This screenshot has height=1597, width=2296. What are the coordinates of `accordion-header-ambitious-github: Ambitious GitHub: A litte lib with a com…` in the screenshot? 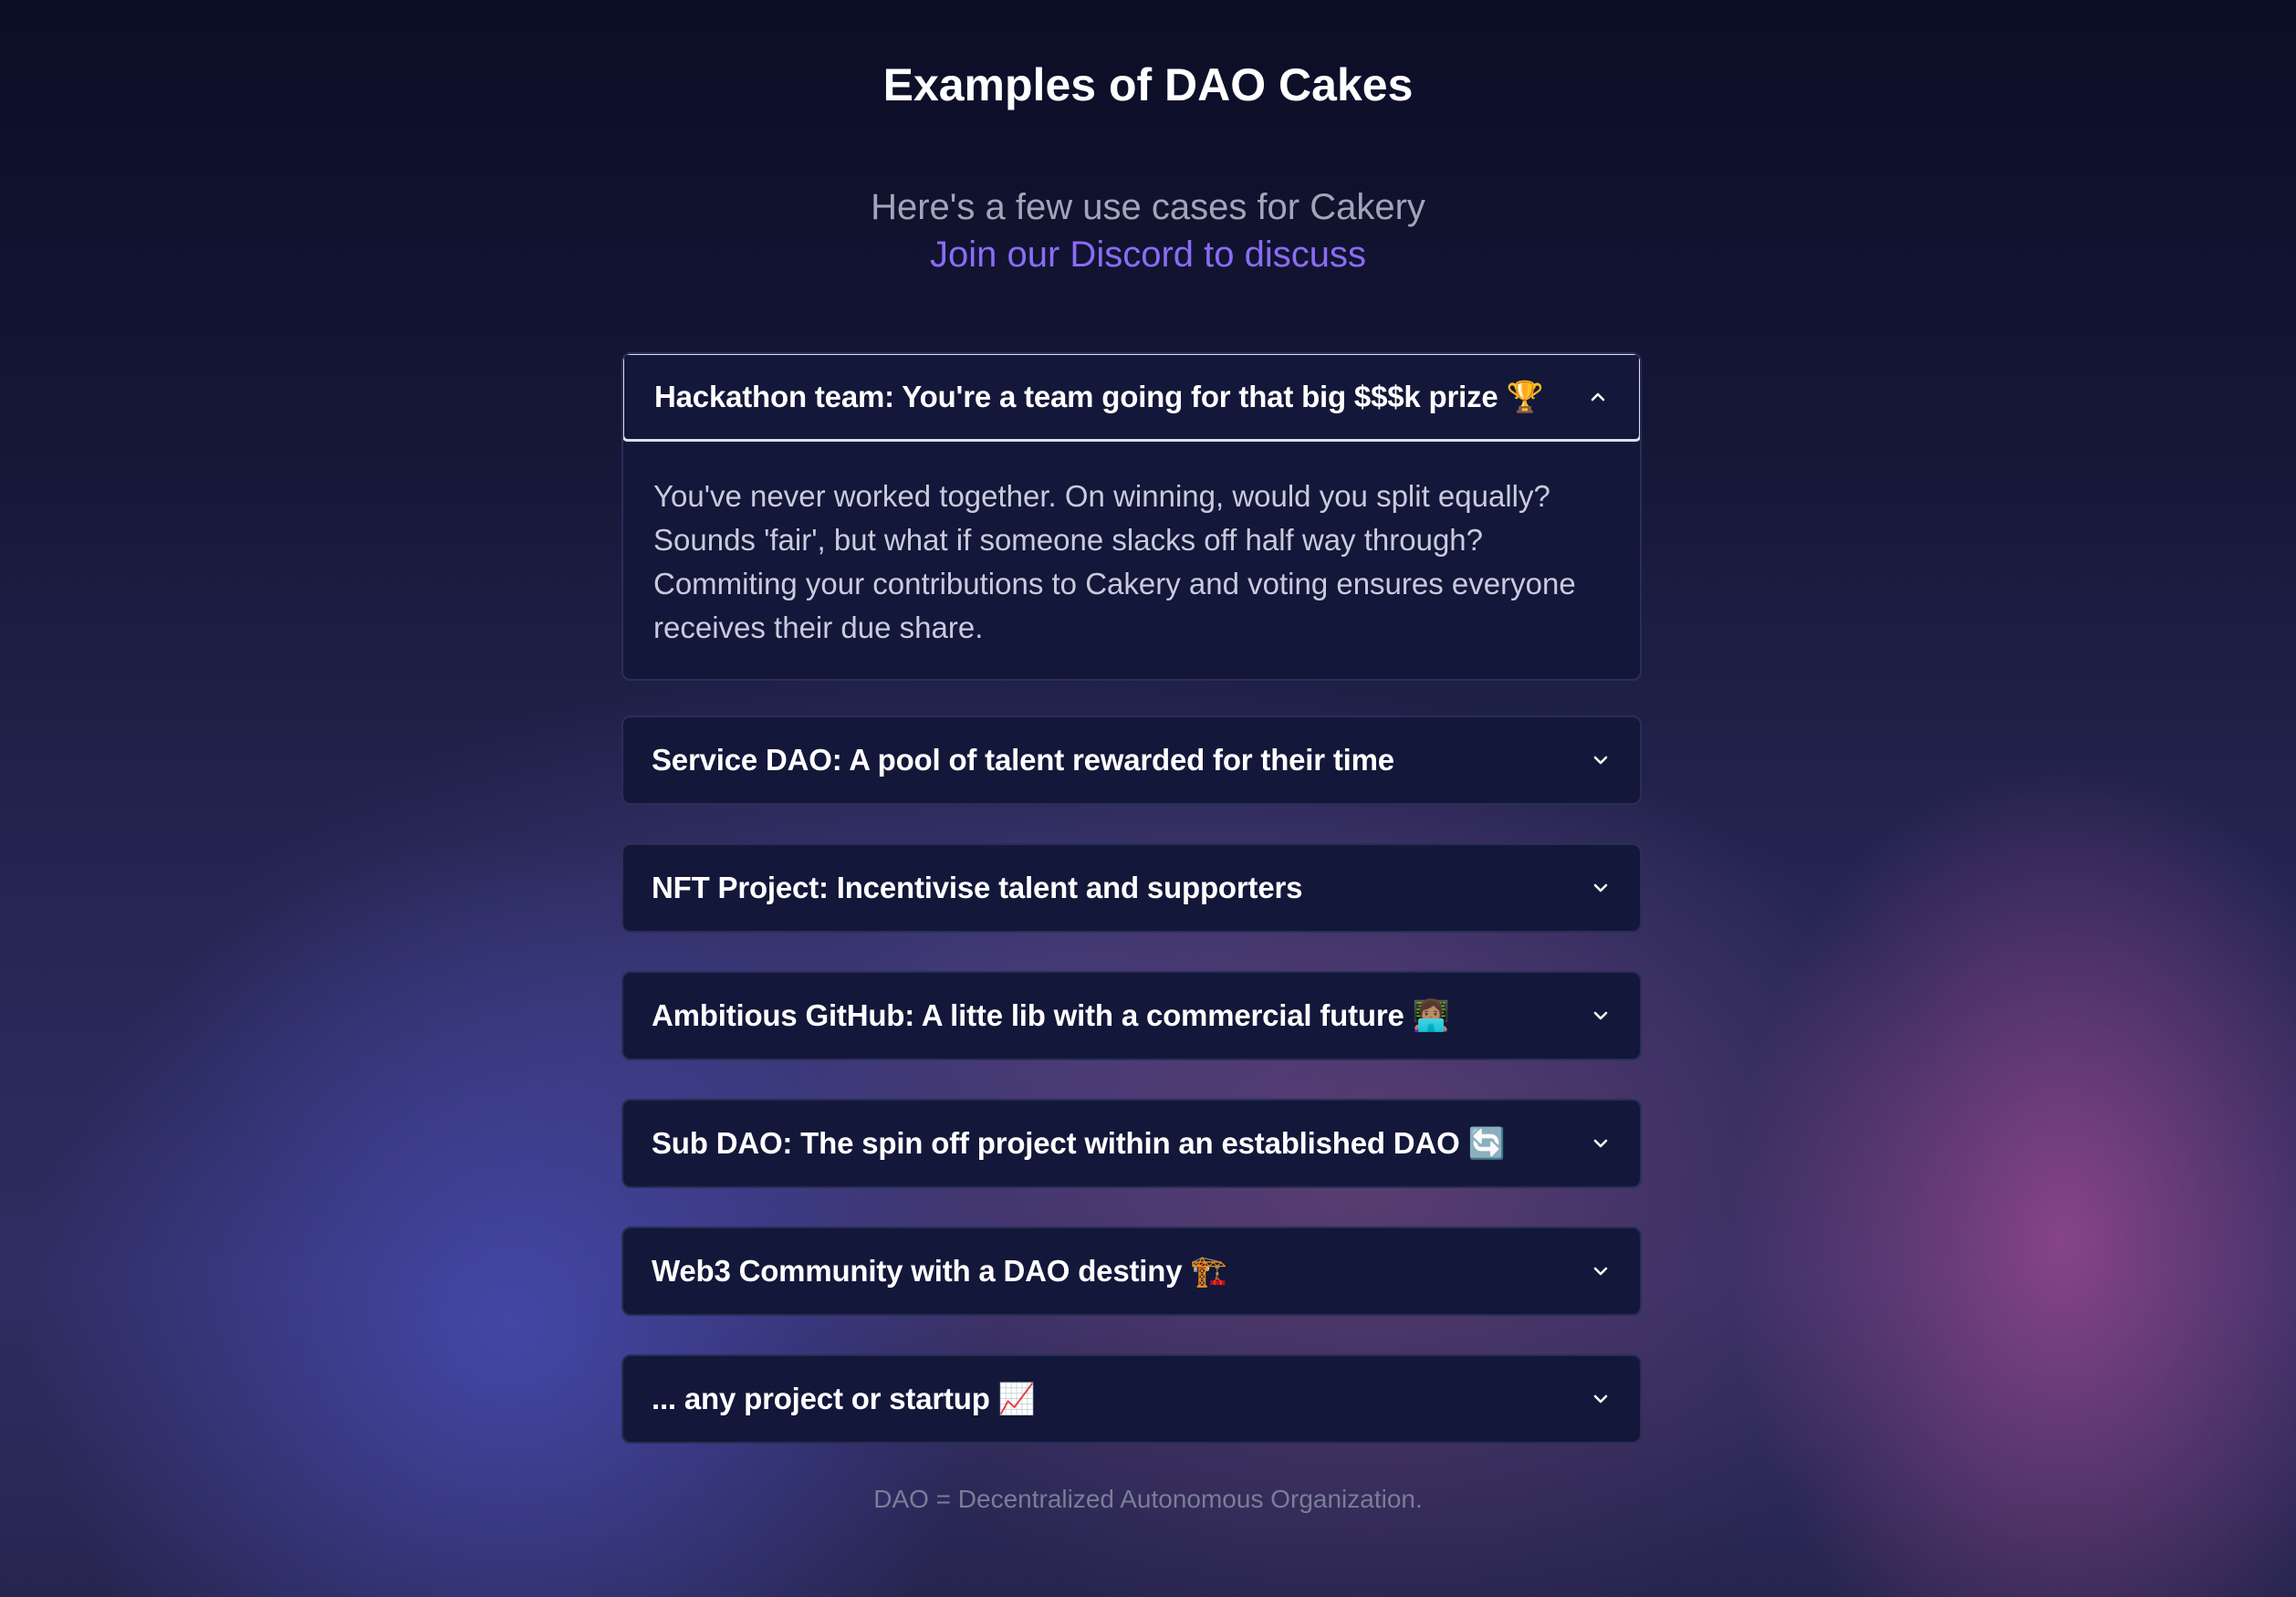 It's located at (1131, 1016).